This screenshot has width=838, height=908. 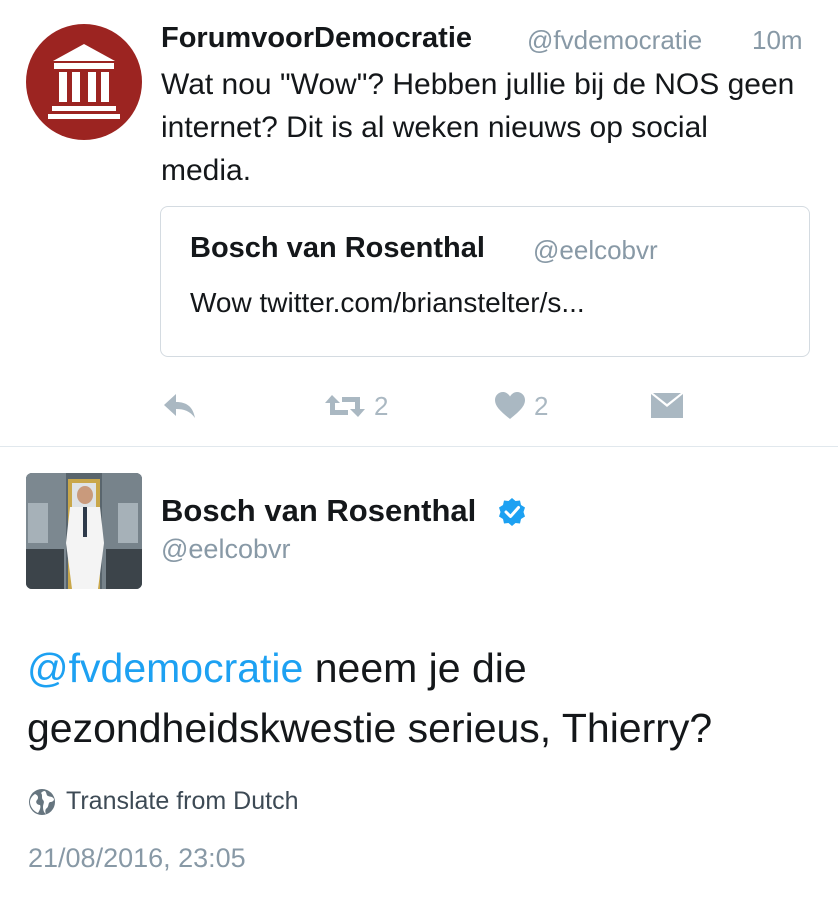 I want to click on like-count: 2, so click(x=541, y=405).